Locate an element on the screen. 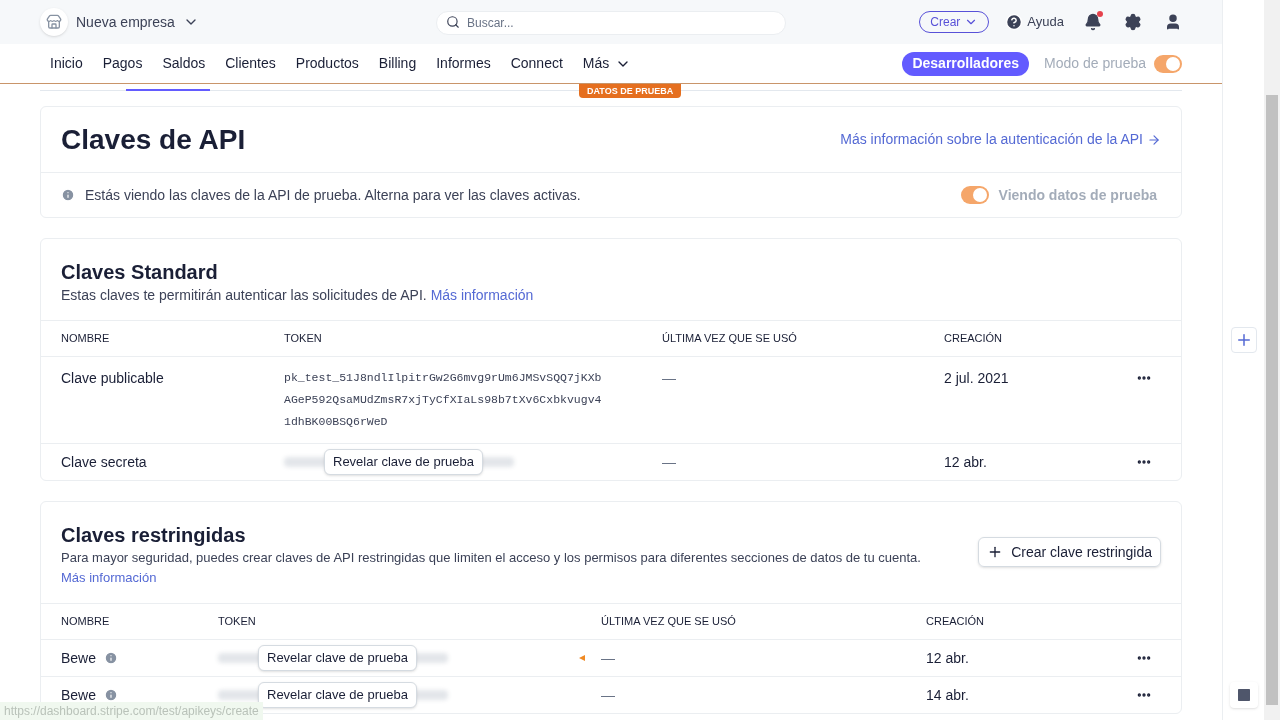 The width and height of the screenshot is (1280, 720). key-name: Clave secreta is located at coordinates (104, 462).